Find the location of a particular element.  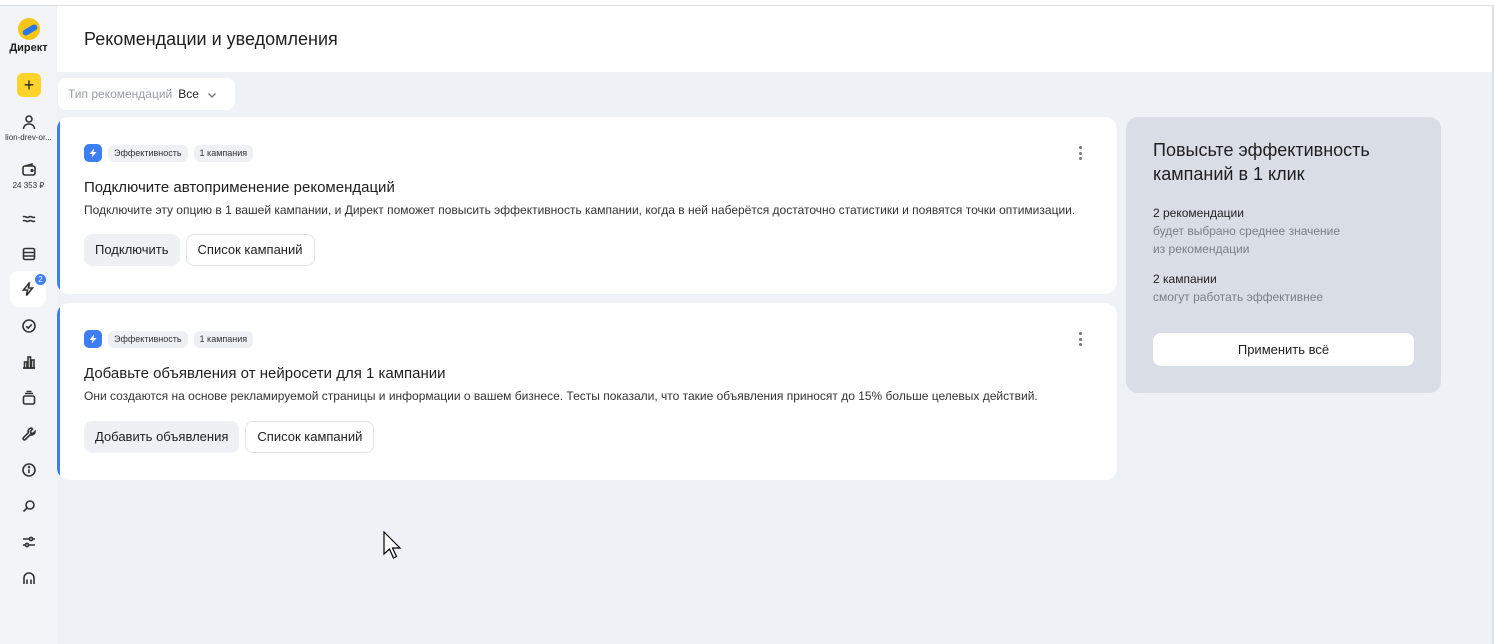

sidebar-item-statistics is located at coordinates (28, 362).